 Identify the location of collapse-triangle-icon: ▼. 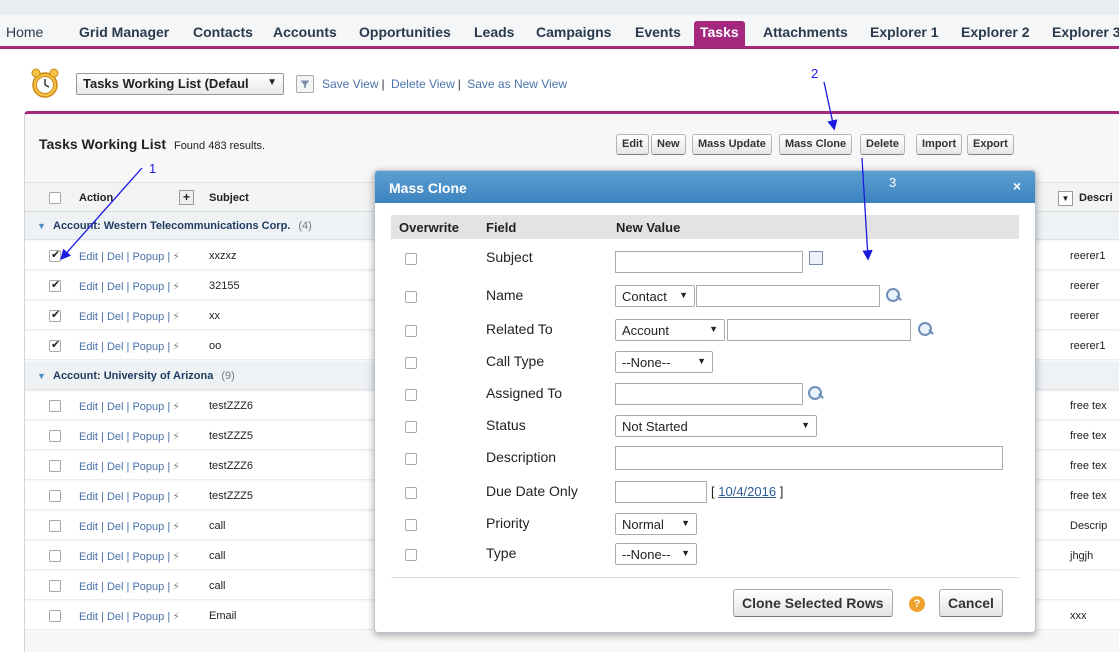
(41, 226).